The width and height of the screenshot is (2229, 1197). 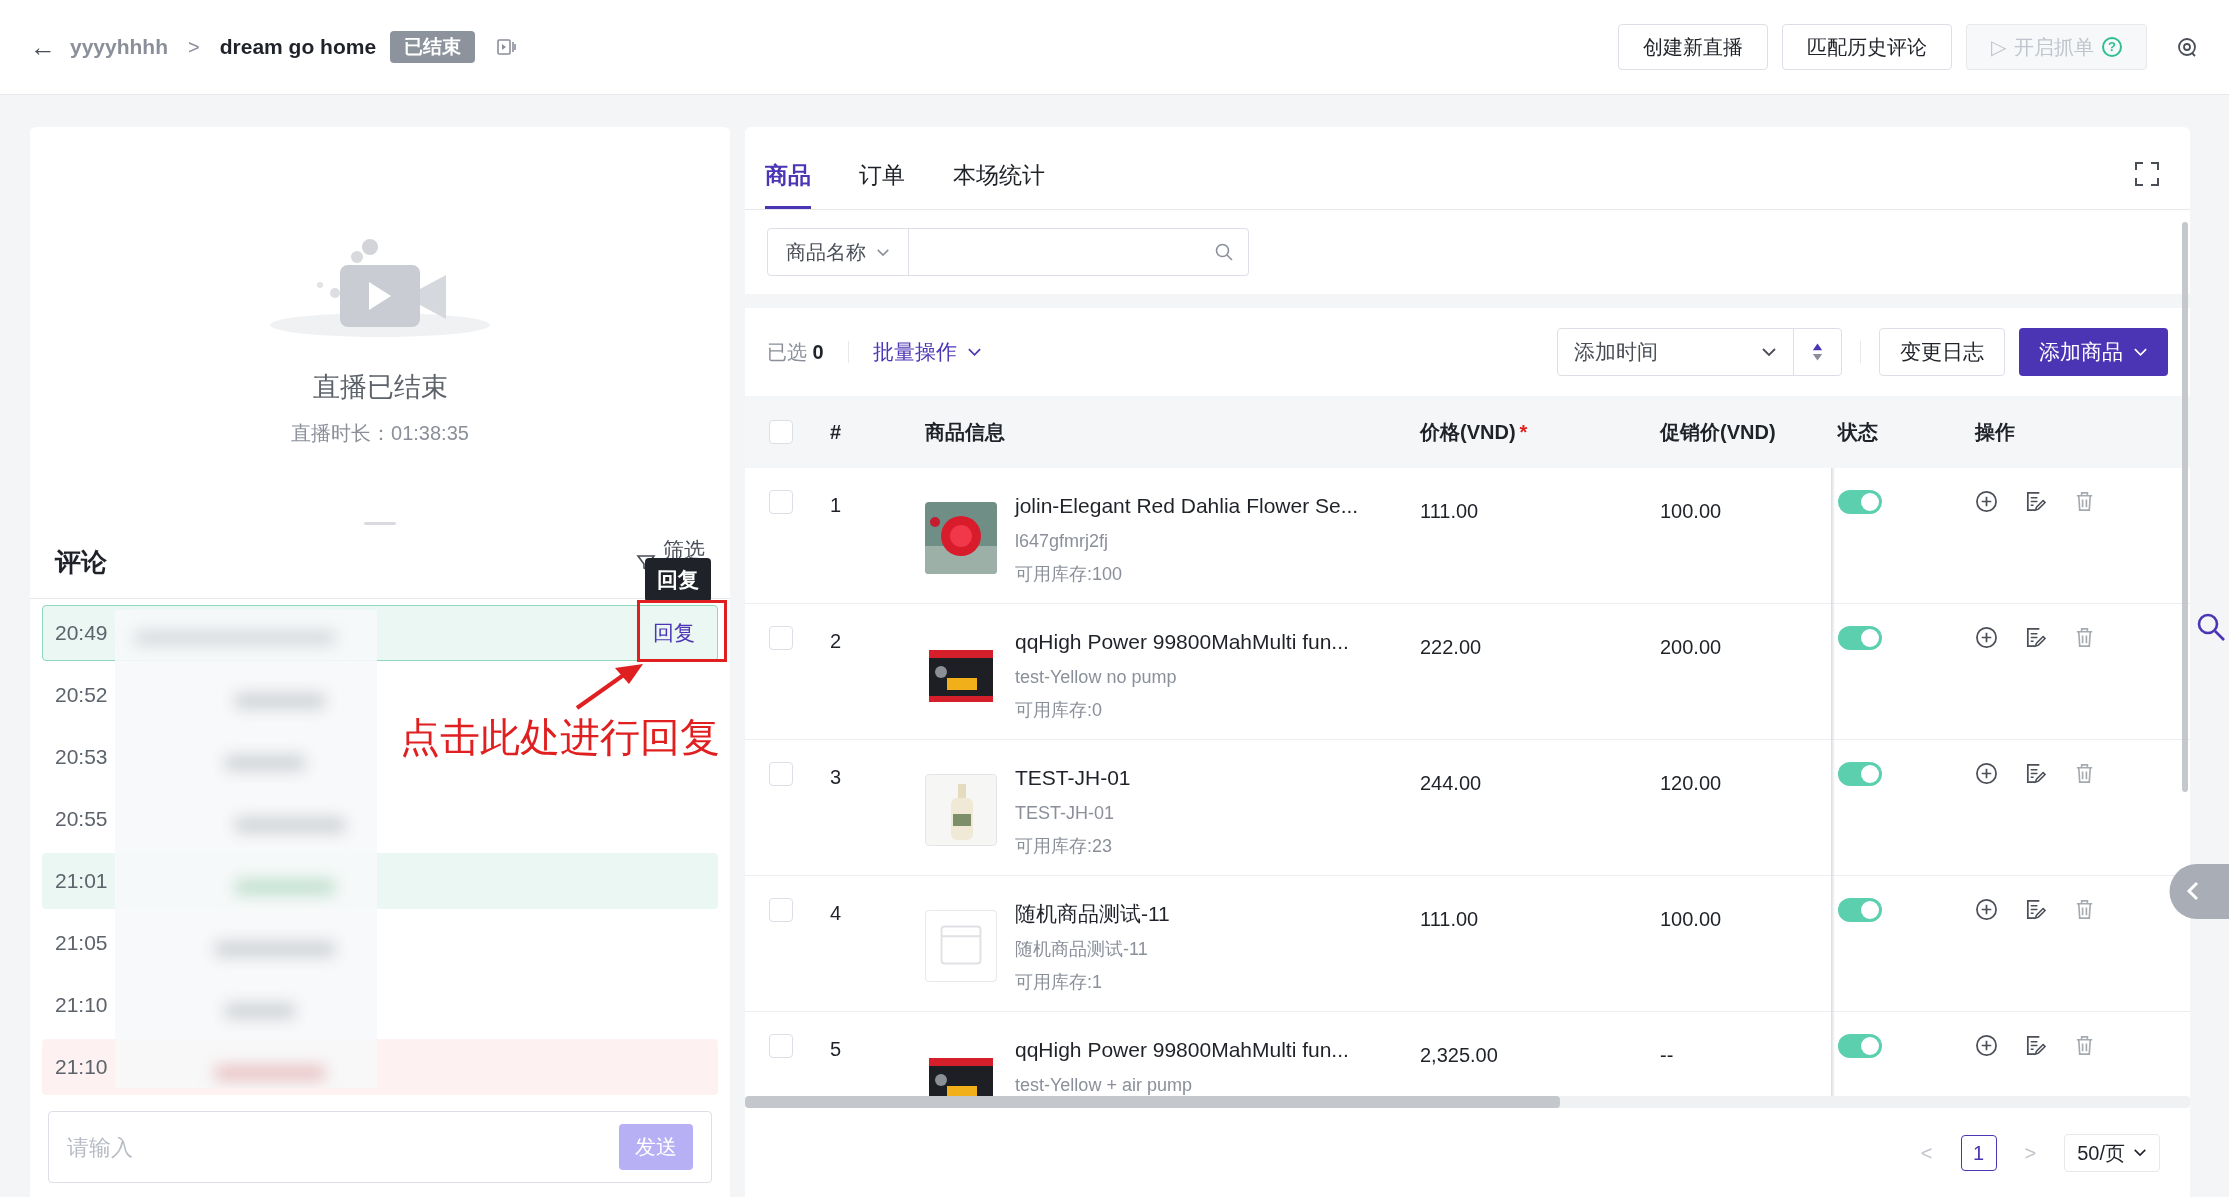 I want to click on field-select: 商品名称, so click(x=838, y=252).